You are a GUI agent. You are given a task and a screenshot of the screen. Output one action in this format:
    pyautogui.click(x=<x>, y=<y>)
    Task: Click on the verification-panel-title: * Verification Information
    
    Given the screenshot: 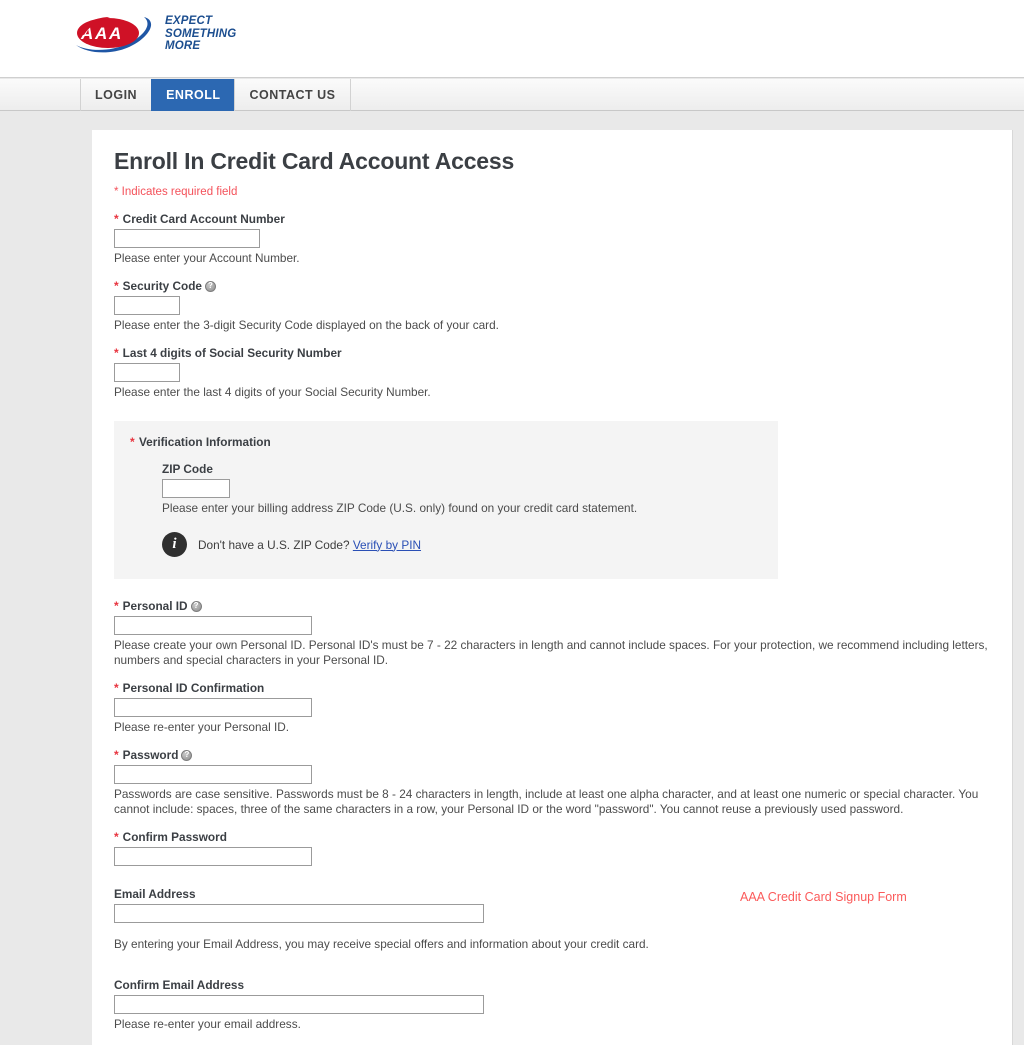 What is the action you would take?
    pyautogui.click(x=446, y=442)
    